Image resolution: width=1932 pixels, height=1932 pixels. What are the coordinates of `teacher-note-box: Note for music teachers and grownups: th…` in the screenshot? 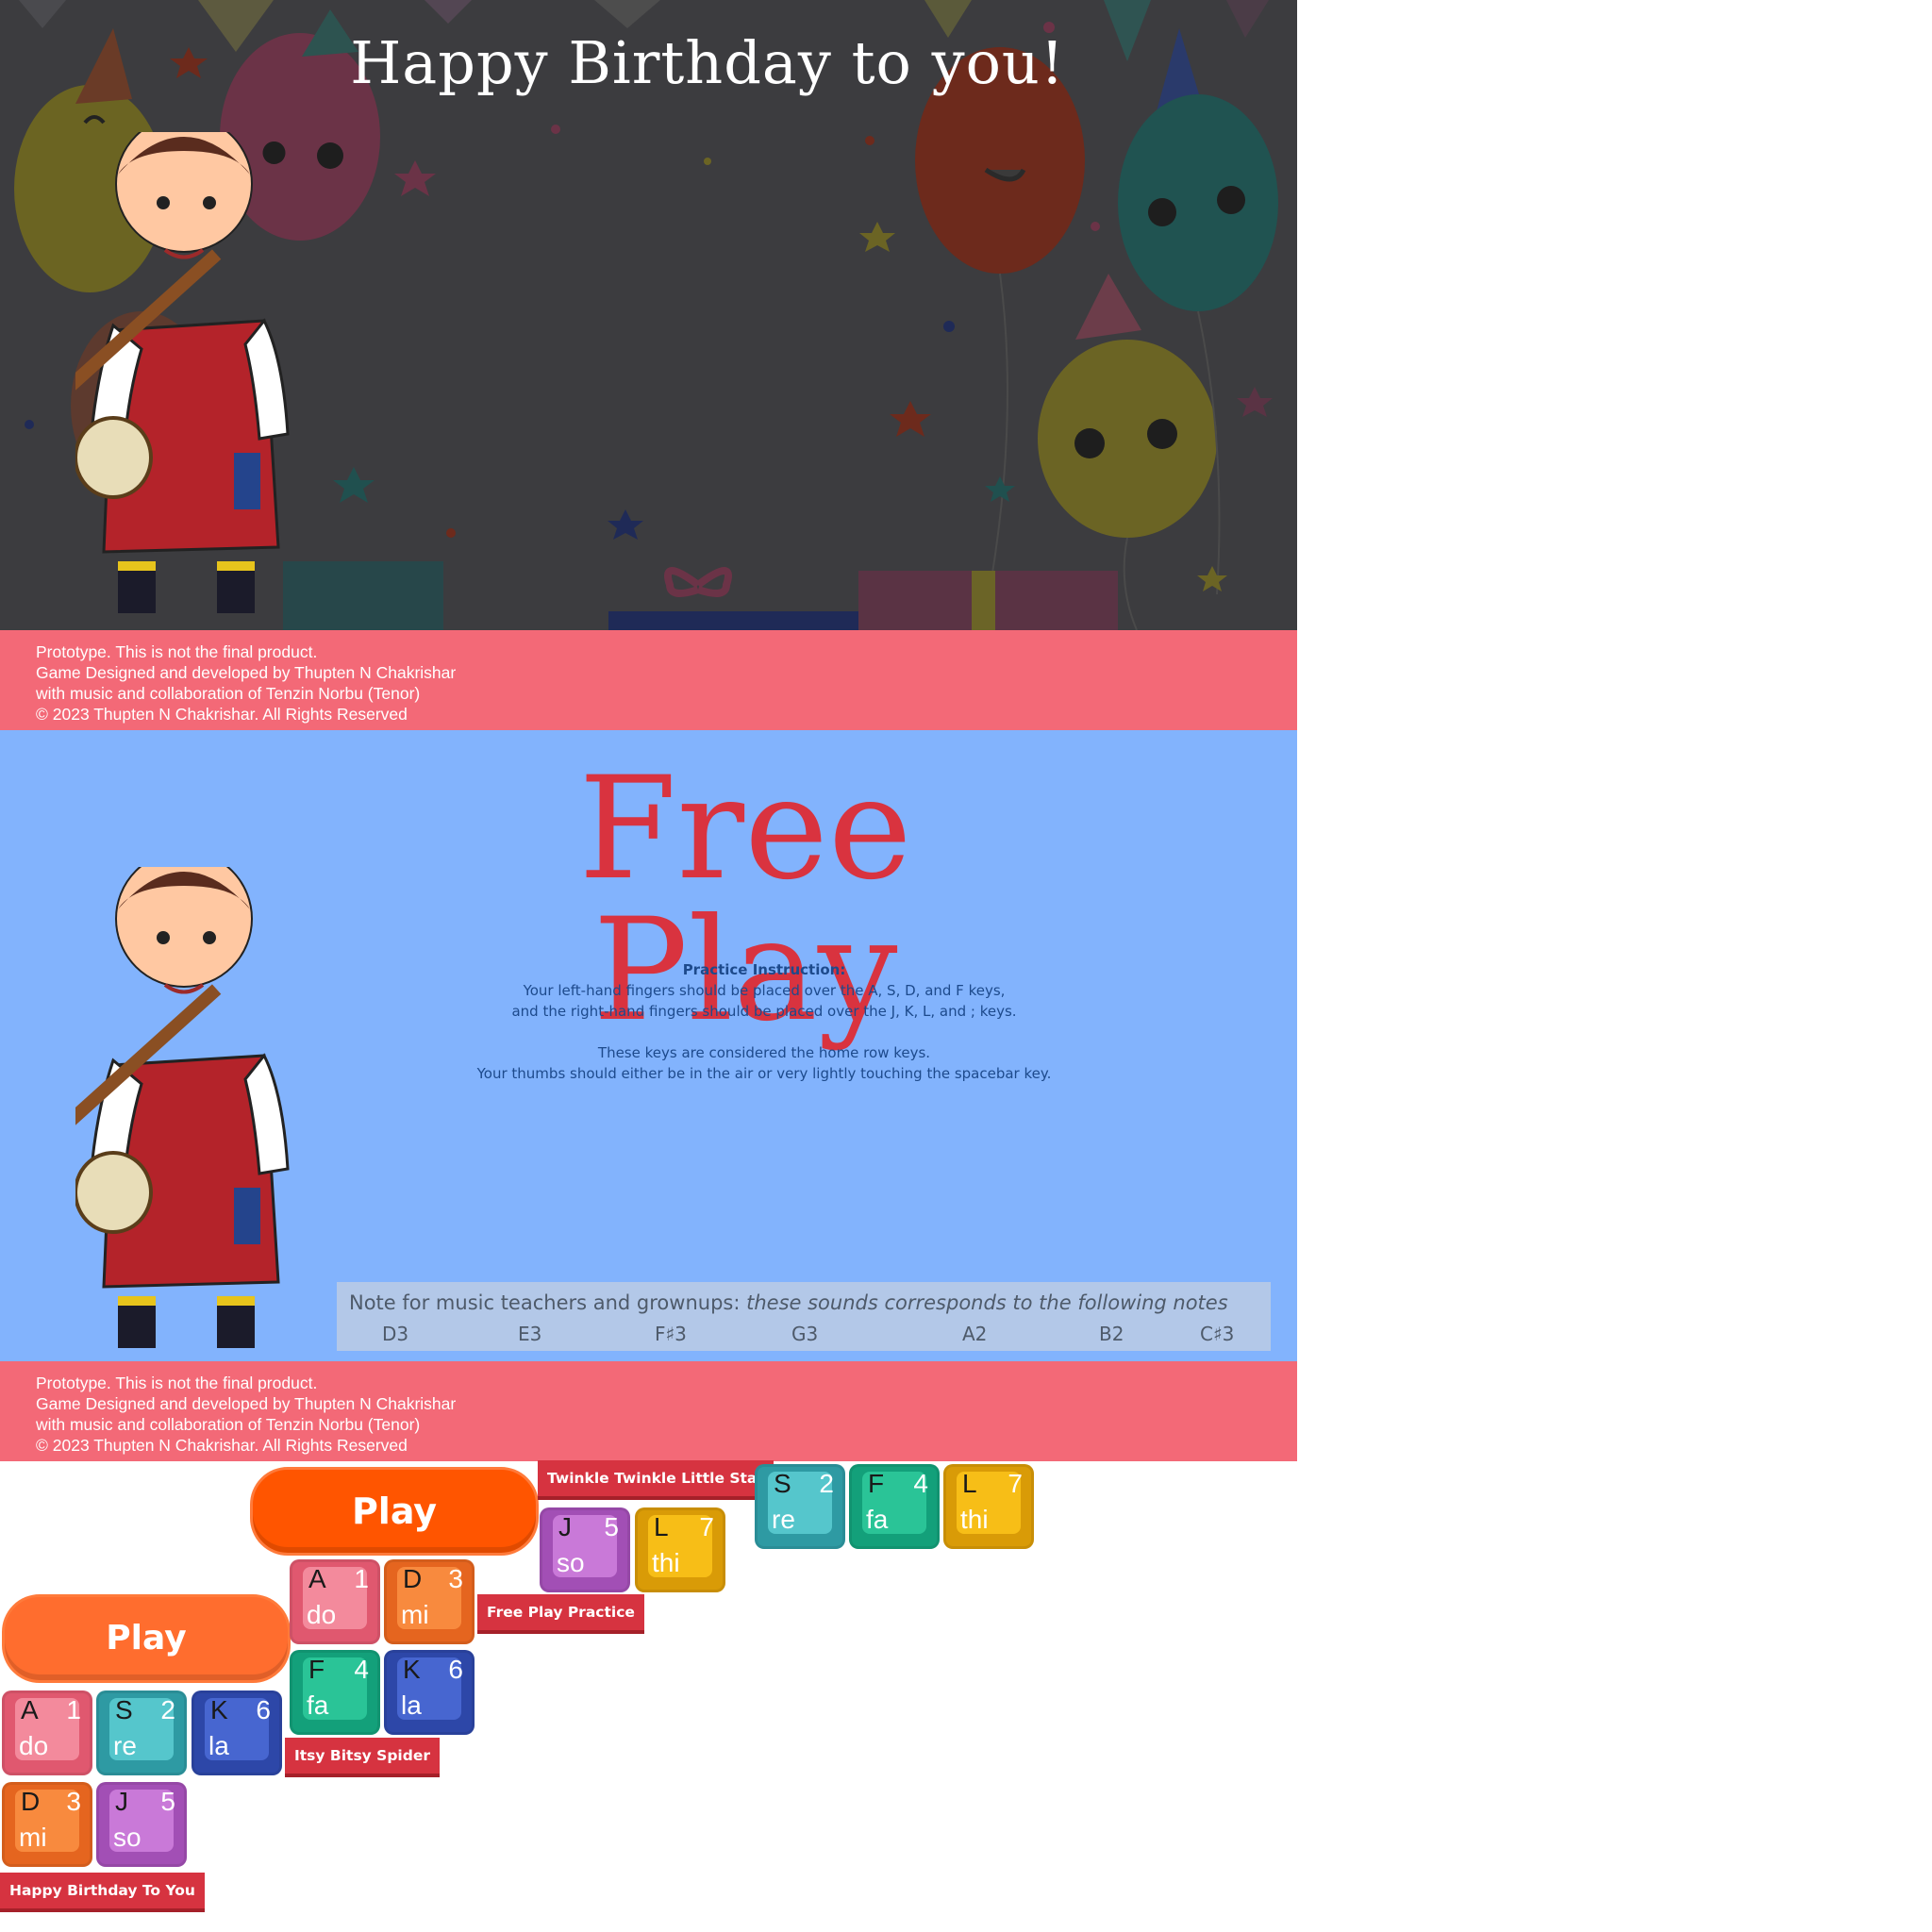 It's located at (804, 1317).